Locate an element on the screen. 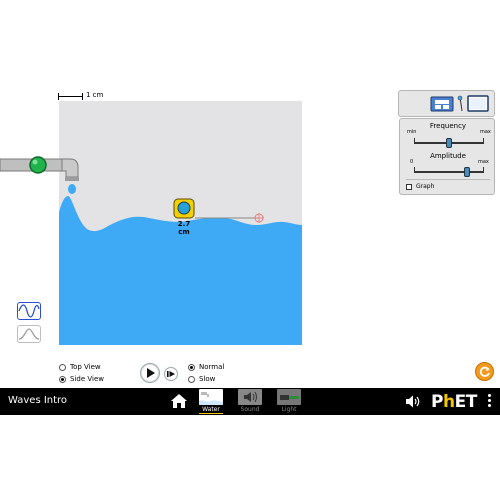  top-view-option: Top View is located at coordinates (80, 367).